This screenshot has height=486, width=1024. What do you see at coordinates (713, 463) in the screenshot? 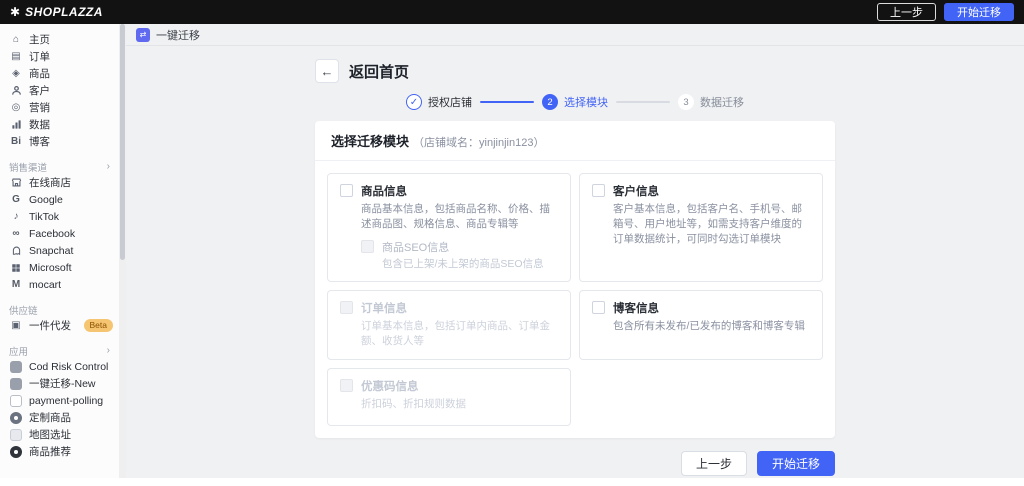
I see `prev-step-button: 上一步` at bounding box center [713, 463].